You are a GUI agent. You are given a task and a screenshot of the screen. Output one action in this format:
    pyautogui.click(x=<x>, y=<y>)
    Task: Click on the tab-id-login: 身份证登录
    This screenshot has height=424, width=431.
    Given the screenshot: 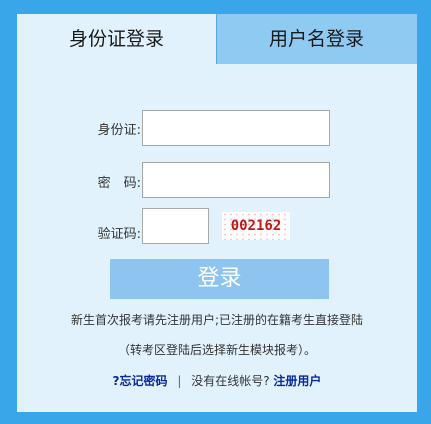 What is the action you would take?
    pyautogui.click(x=116, y=39)
    